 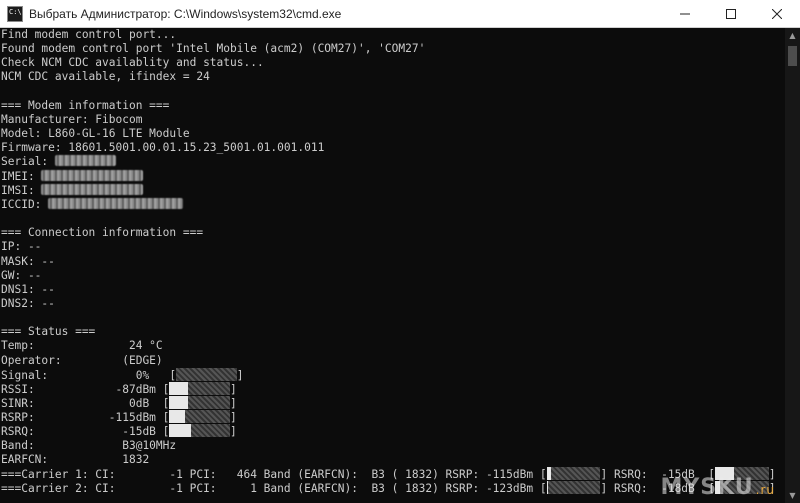 I want to click on console-line: Serial:, so click(x=393, y=162).